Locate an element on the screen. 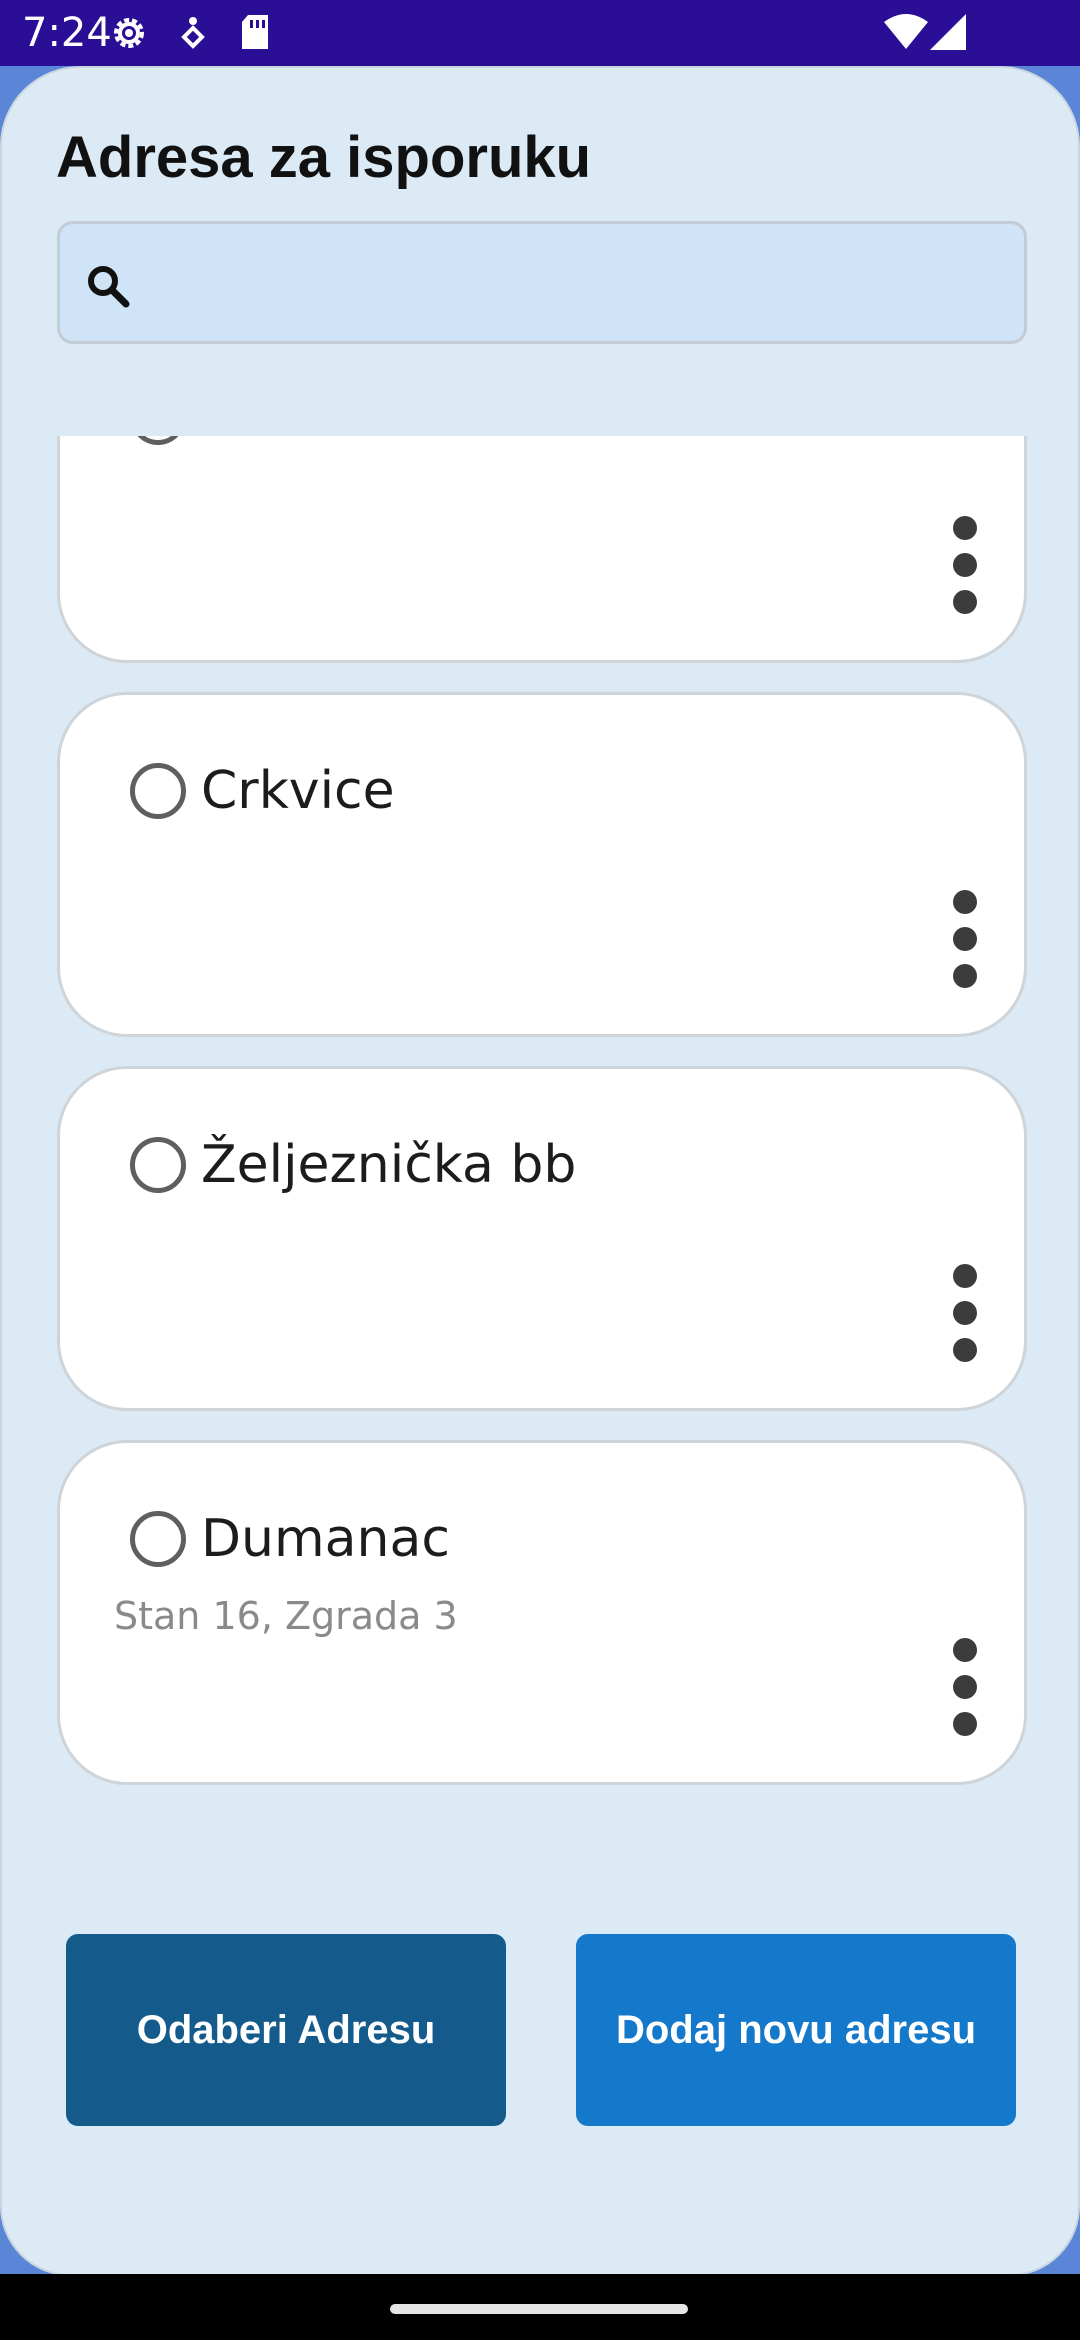  add-address-button: Dodaj novu adresu is located at coordinates (796, 2030).